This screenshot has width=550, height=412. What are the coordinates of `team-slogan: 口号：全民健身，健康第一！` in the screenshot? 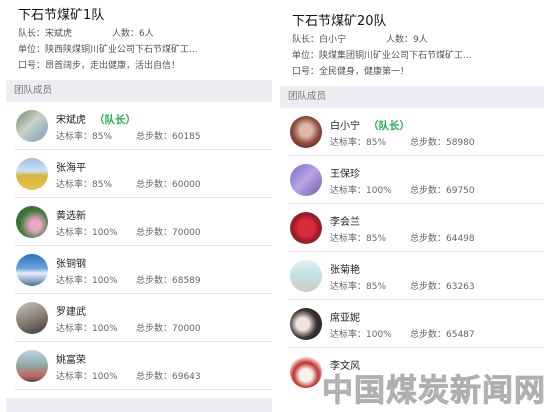 It's located at (351, 72).